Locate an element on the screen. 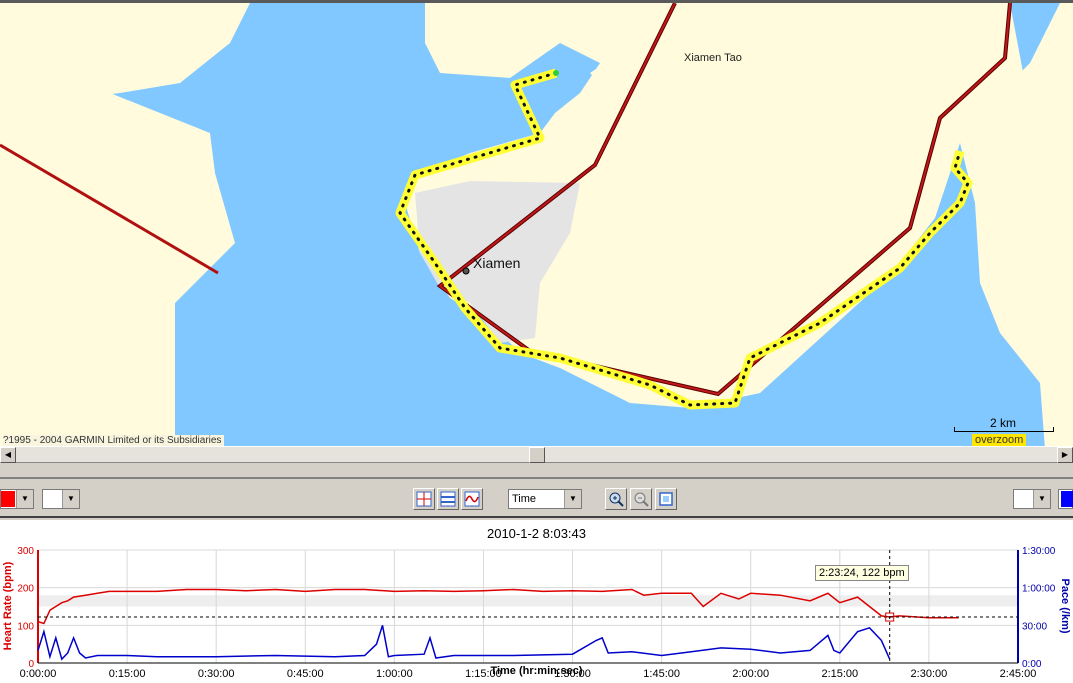 Image resolution: width=1073 pixels, height=683 pixels. series-line-pace is located at coordinates (464, 643).